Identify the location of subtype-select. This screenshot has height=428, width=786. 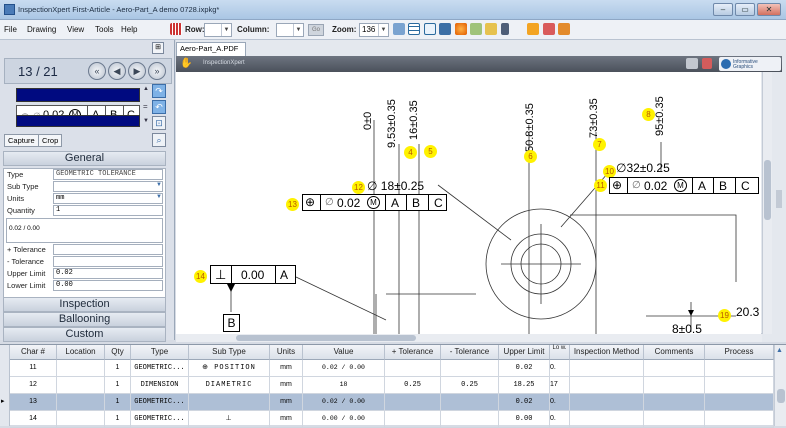
(108, 186).